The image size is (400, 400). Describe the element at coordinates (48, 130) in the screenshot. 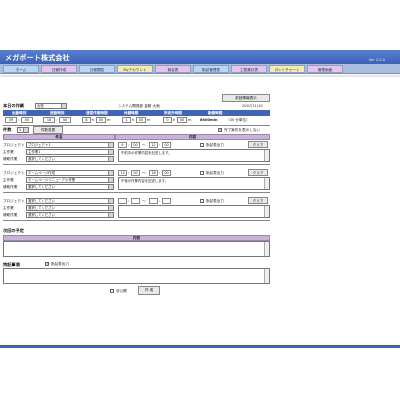

I see `item-count-change-button: 件数変更` at that location.